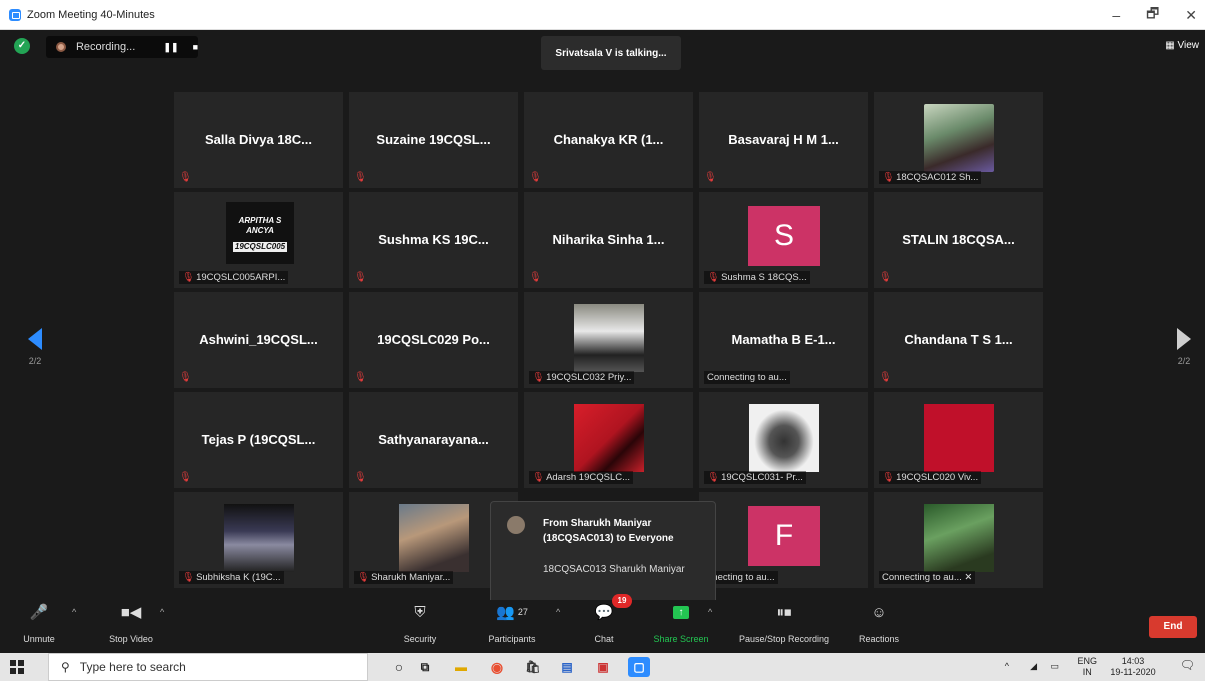  Describe the element at coordinates (22, 46) in the screenshot. I see `encryption-shield-icon: ✓` at that location.